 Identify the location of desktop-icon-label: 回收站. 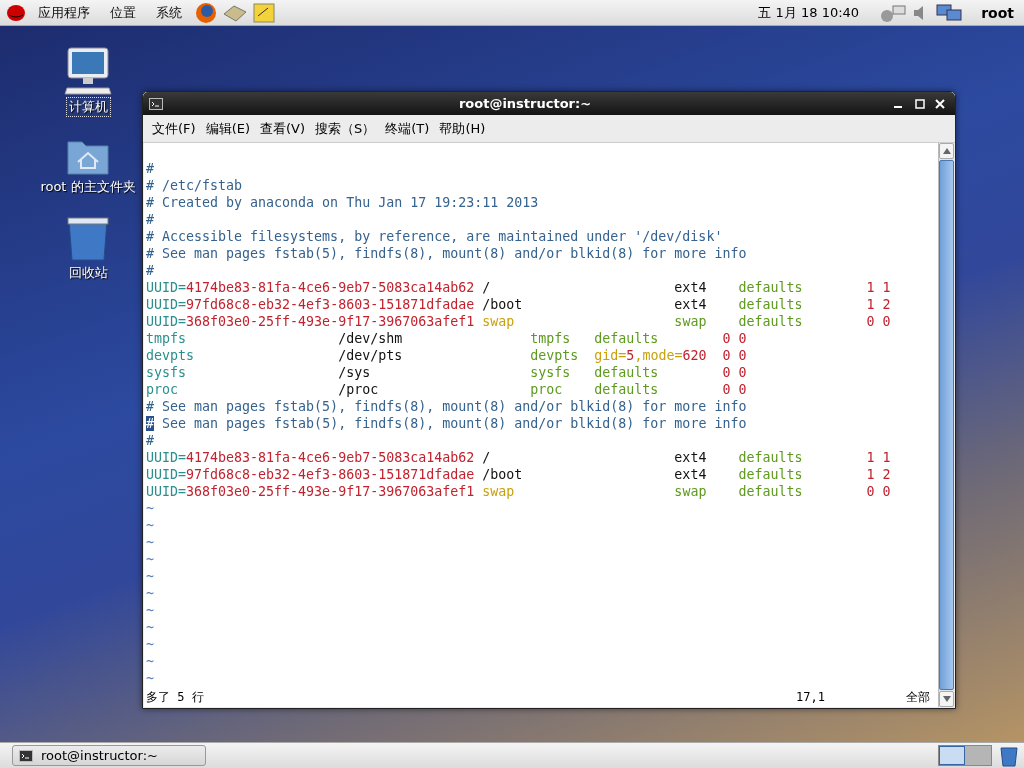
(88, 273).